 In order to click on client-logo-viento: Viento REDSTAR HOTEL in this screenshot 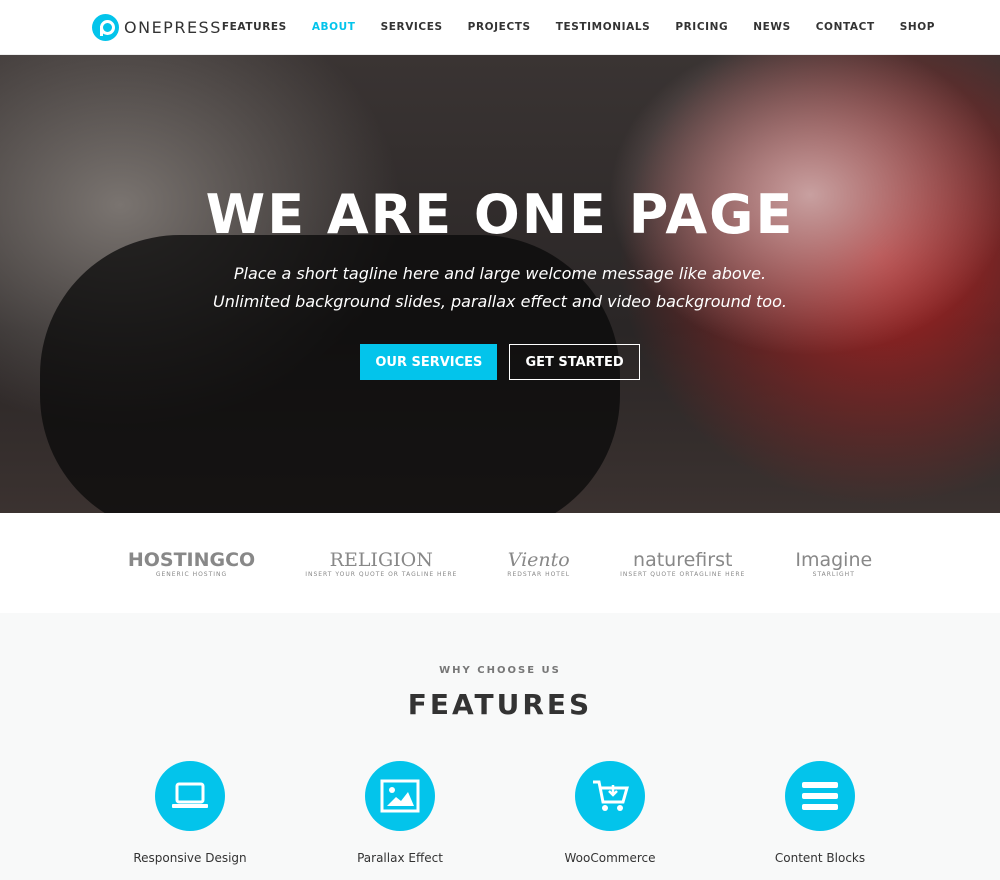, I will do `click(539, 563)`.